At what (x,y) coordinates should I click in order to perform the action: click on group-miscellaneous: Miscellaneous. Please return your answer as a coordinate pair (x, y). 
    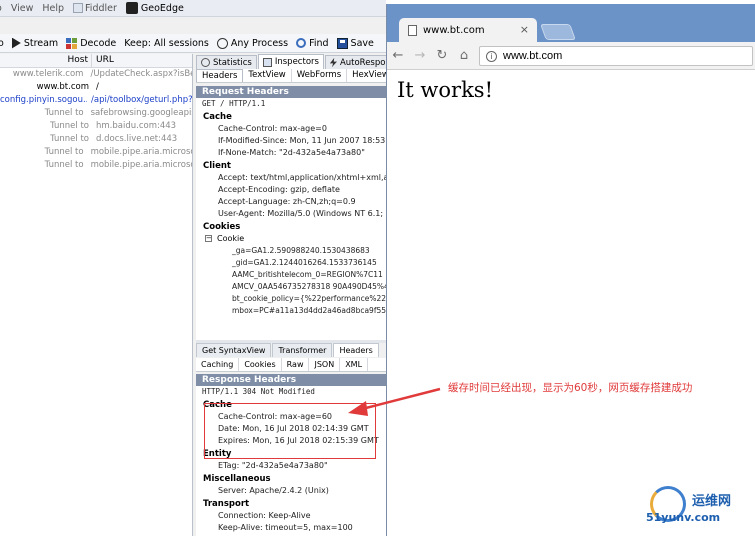
    Looking at the image, I should click on (237, 479).